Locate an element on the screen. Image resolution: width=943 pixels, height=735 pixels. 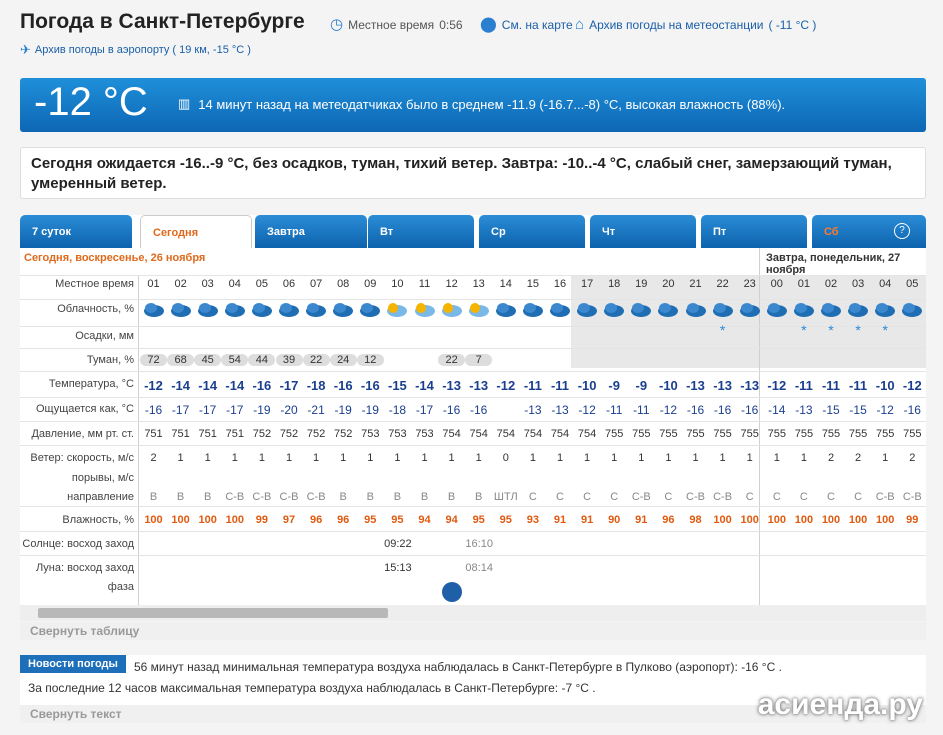
tab-fri: Пт is located at coordinates (754, 231).